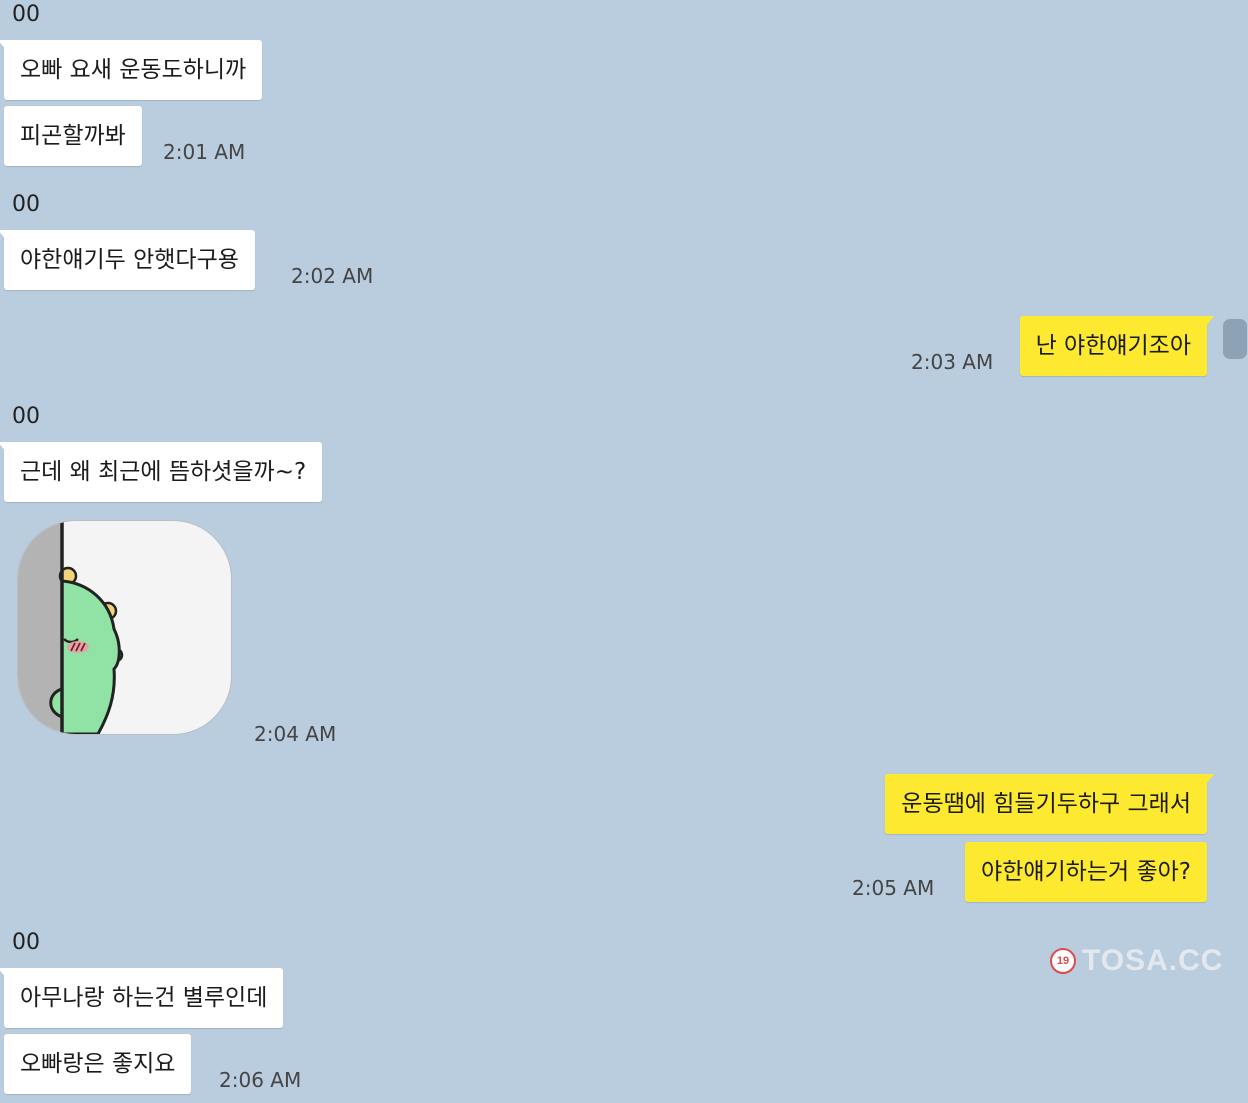 The height and width of the screenshot is (1103, 1248). I want to click on watermark-text: TOSA.CC, so click(1153, 960).